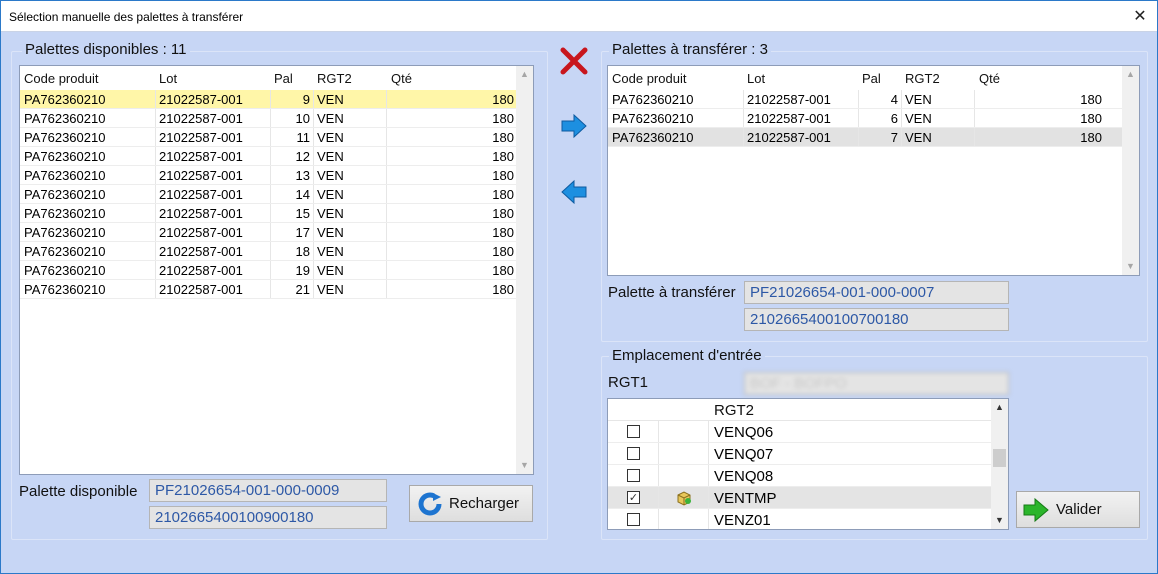 The image size is (1158, 574). Describe the element at coordinates (742, 520) in the screenshot. I see `list-item-label: VENZ01` at that location.